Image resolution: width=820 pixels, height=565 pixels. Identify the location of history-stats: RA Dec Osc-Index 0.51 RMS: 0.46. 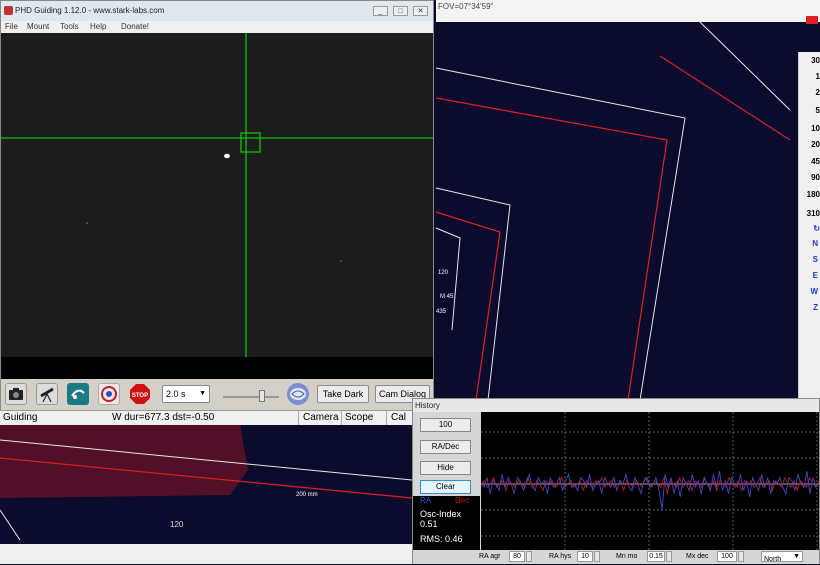
(446, 524).